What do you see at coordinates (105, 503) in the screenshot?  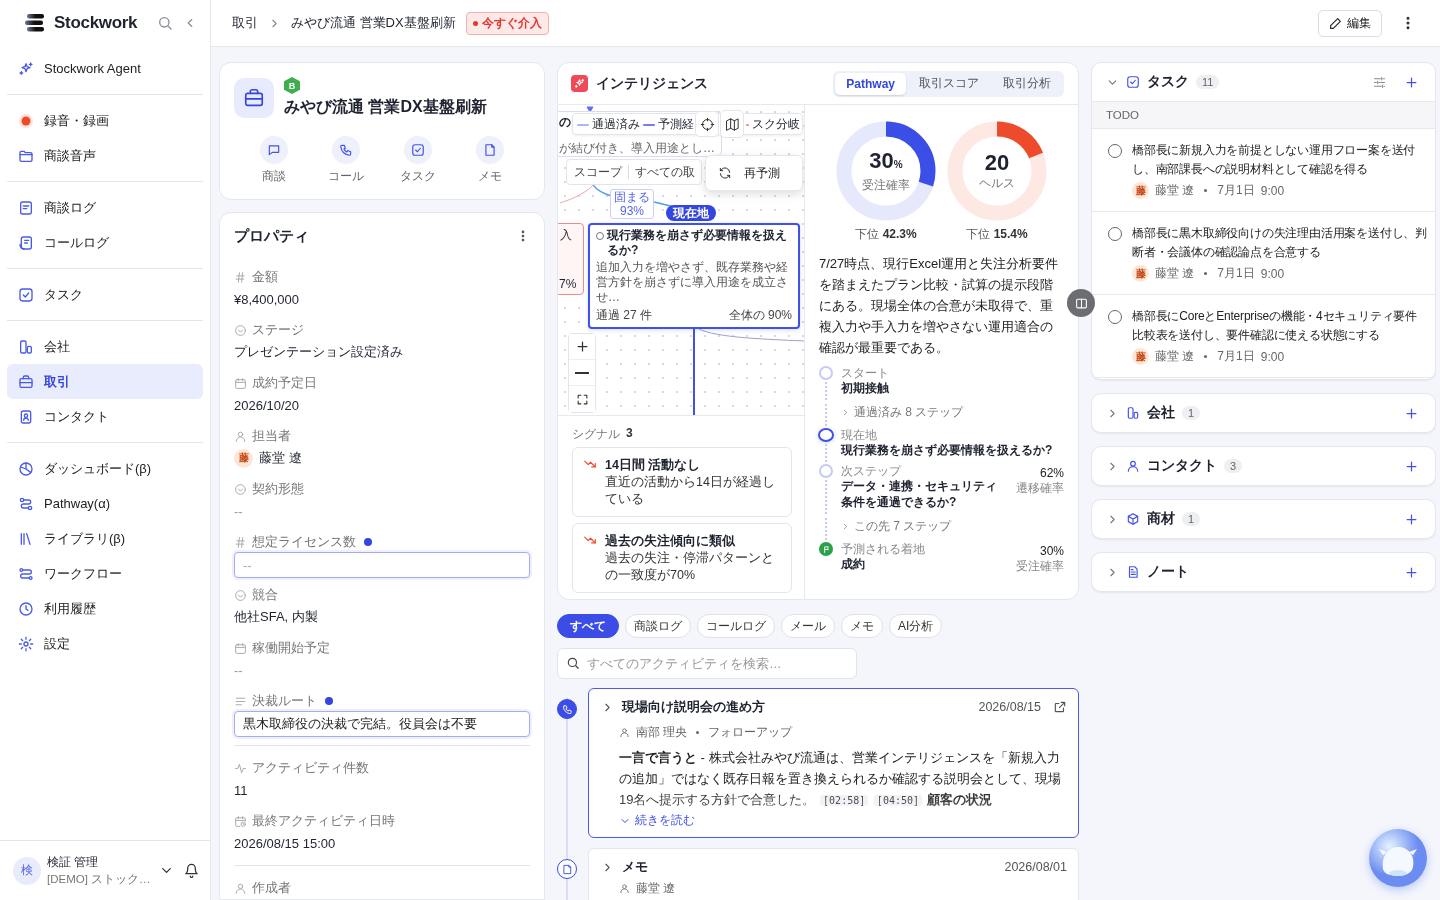 I see `sidebar-item: Pathway(α)` at bounding box center [105, 503].